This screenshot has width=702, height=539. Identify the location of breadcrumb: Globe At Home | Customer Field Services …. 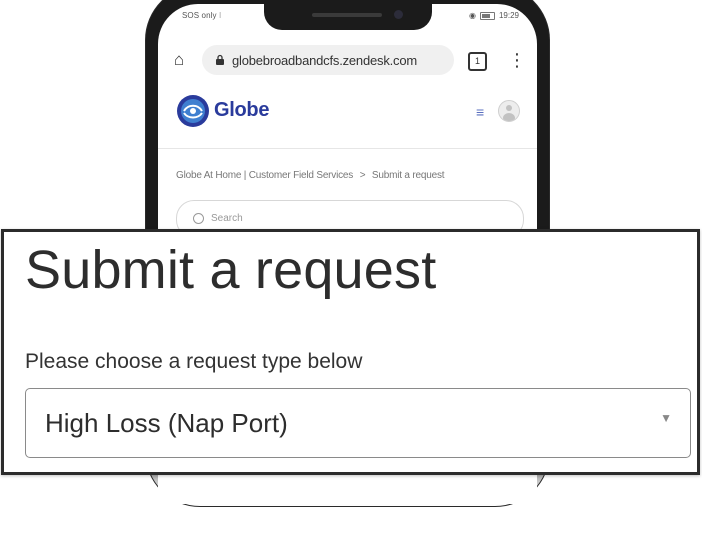
(310, 175).